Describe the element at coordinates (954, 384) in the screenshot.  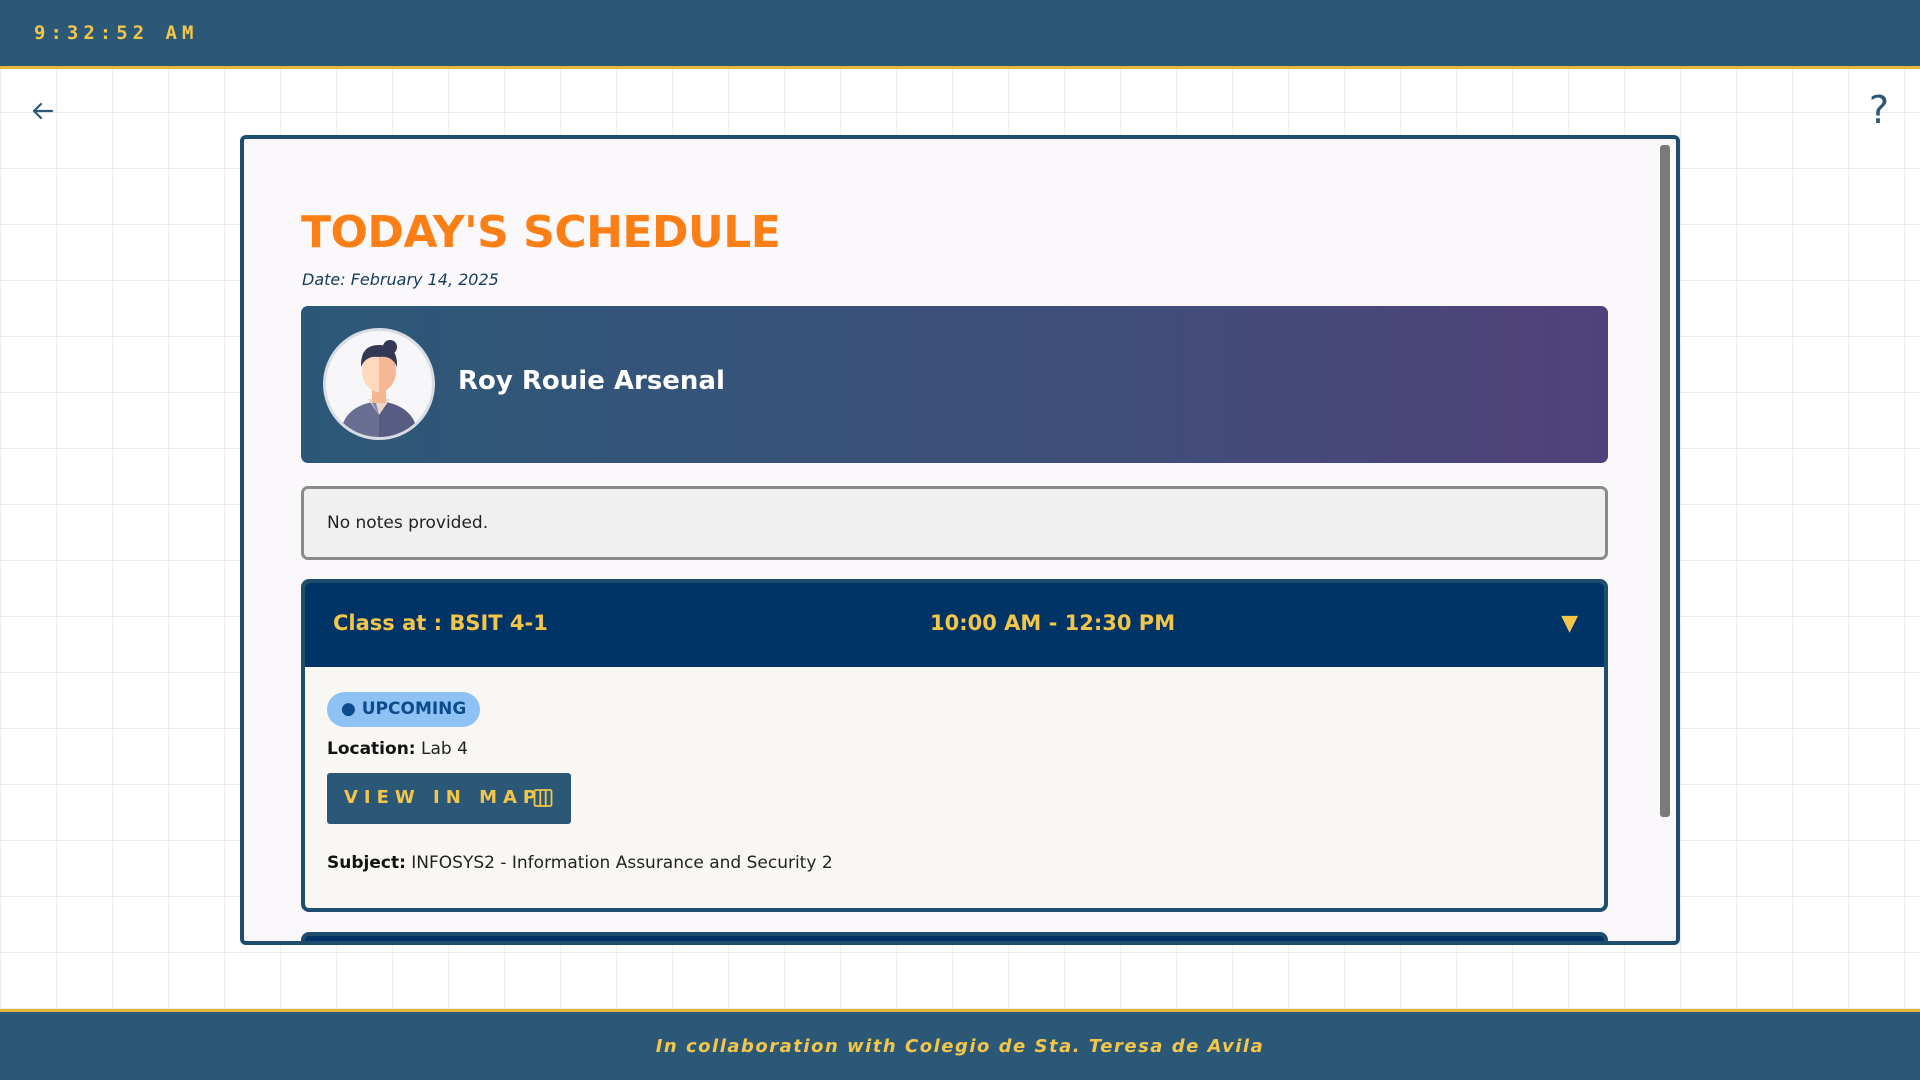
I see `teacher-profile-card: Roy Rouie Arsenal` at that location.